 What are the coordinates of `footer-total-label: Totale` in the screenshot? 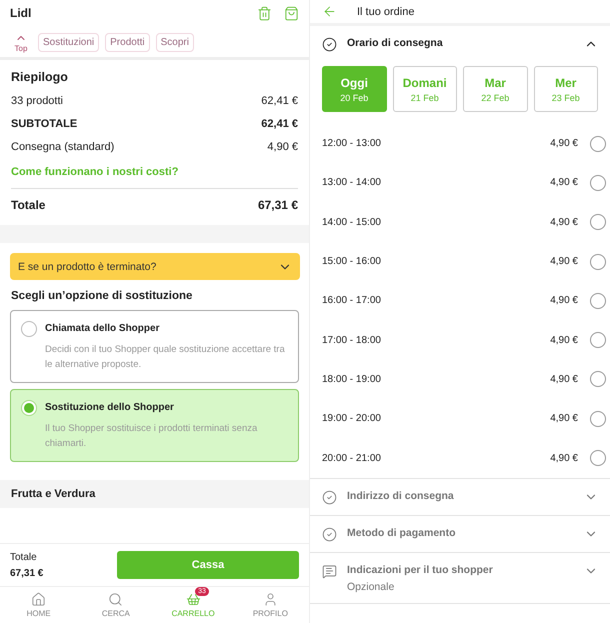 It's located at (24, 557).